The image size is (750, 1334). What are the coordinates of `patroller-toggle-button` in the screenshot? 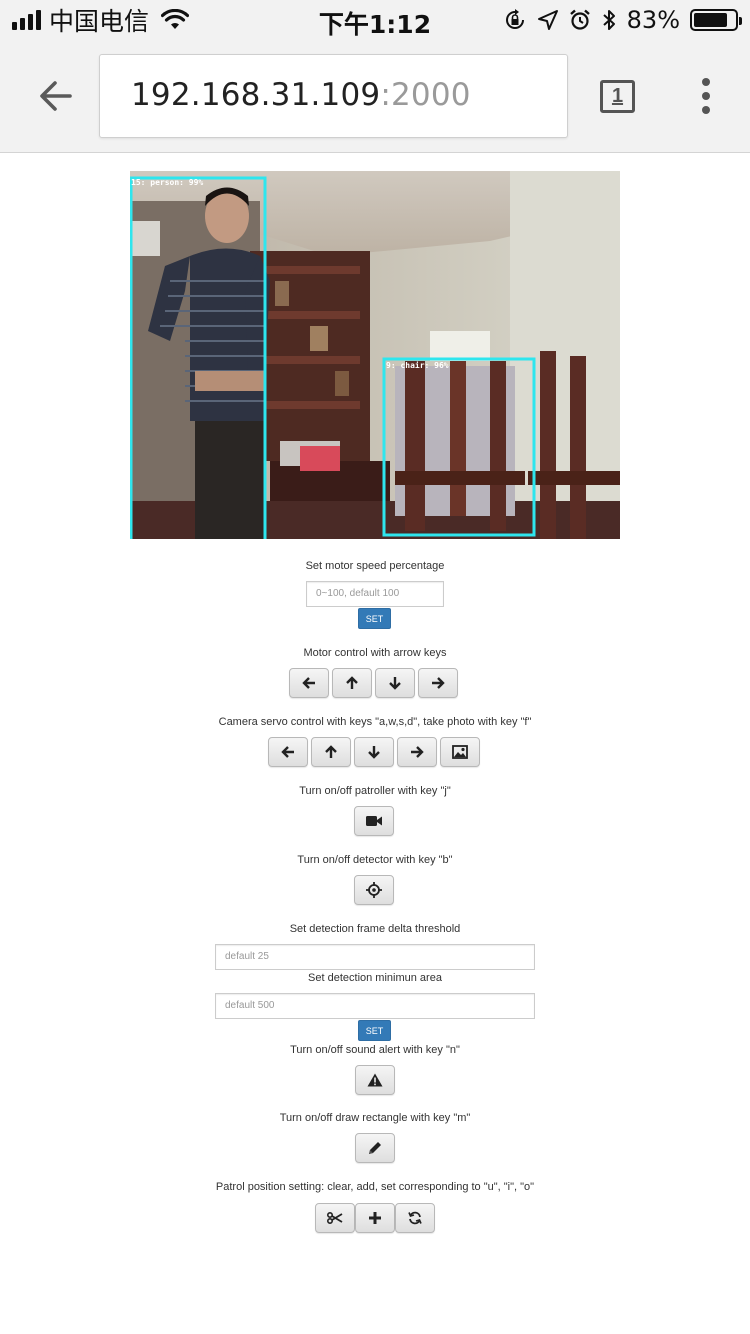 It's located at (374, 821).